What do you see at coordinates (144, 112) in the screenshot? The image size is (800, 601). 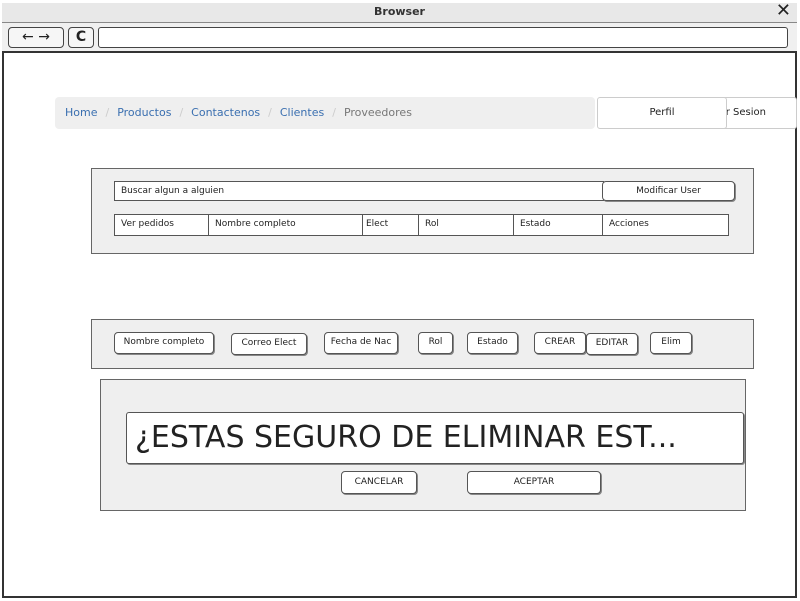 I see `crumb-productos: Productos` at bounding box center [144, 112].